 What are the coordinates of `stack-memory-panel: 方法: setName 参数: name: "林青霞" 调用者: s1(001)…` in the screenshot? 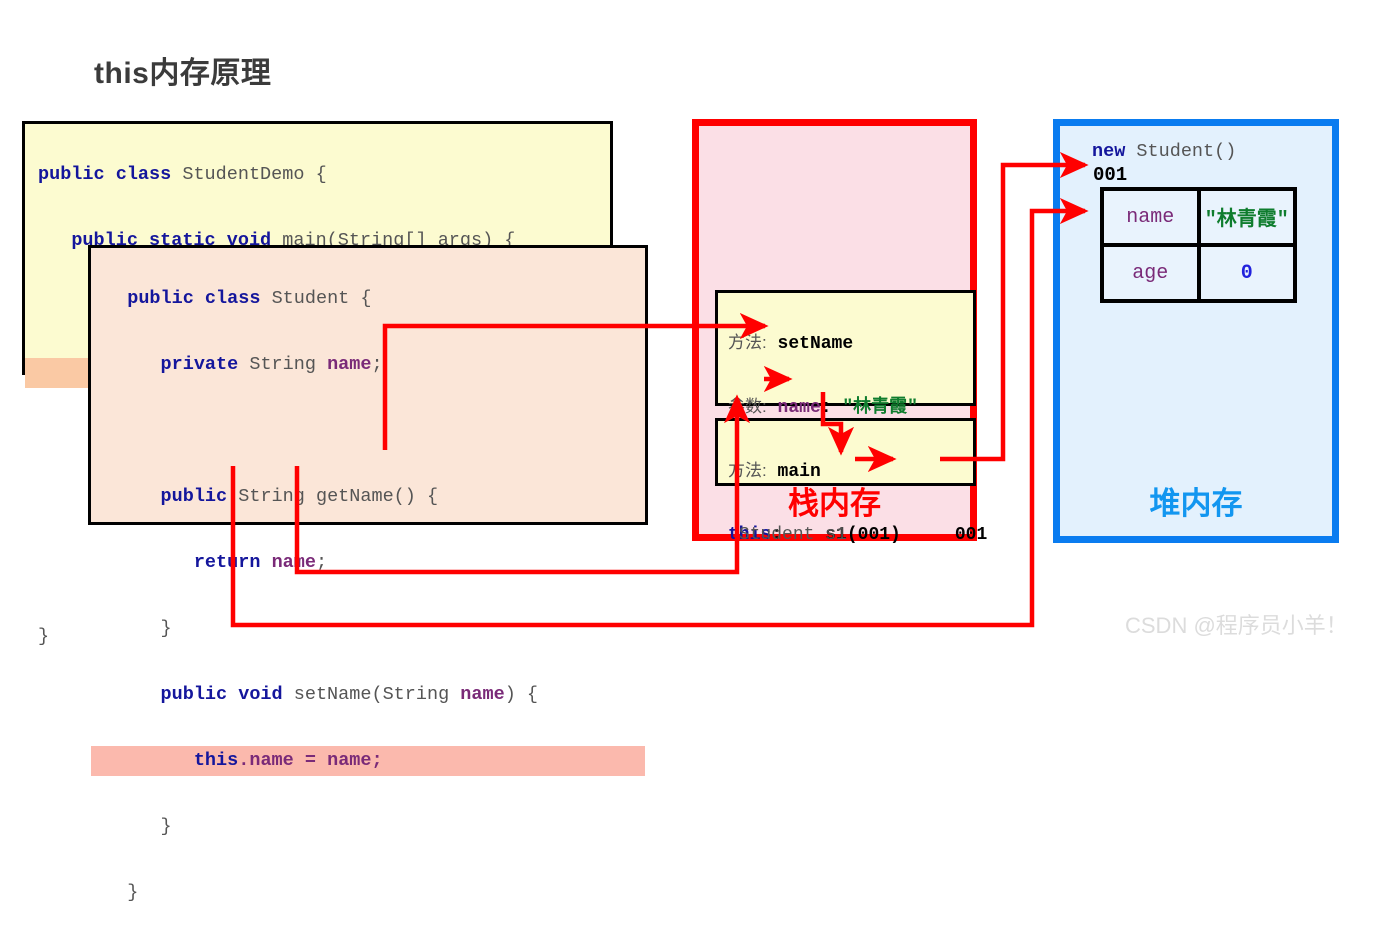 It's located at (839, 332).